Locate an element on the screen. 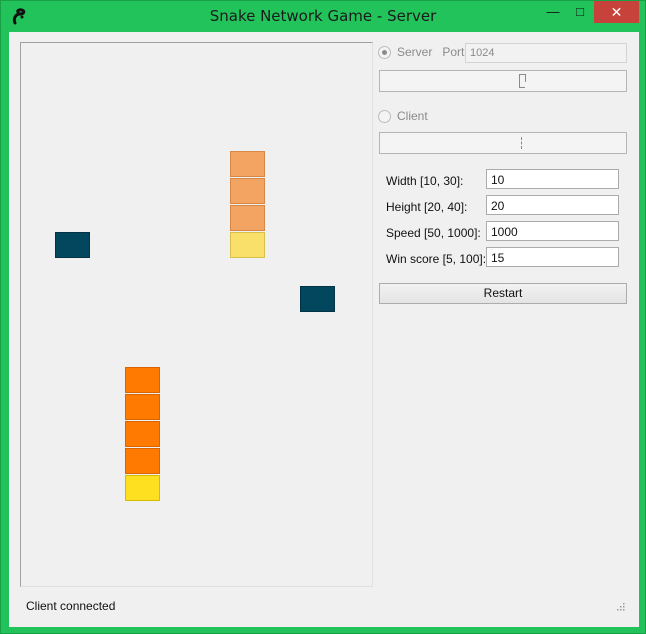 This screenshot has width=646, height=634. maximize-icon: □ is located at coordinates (580, 11).